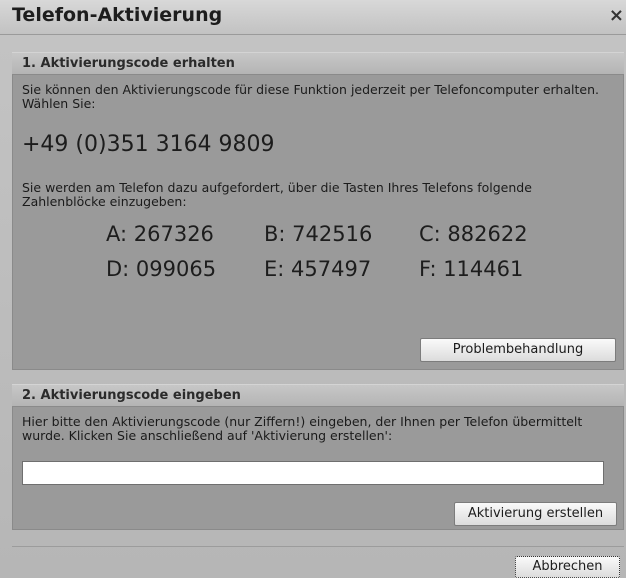 The width and height of the screenshot is (626, 578). I want to click on section-2-header: 2. Aktivierungscode eingeben, so click(318, 395).